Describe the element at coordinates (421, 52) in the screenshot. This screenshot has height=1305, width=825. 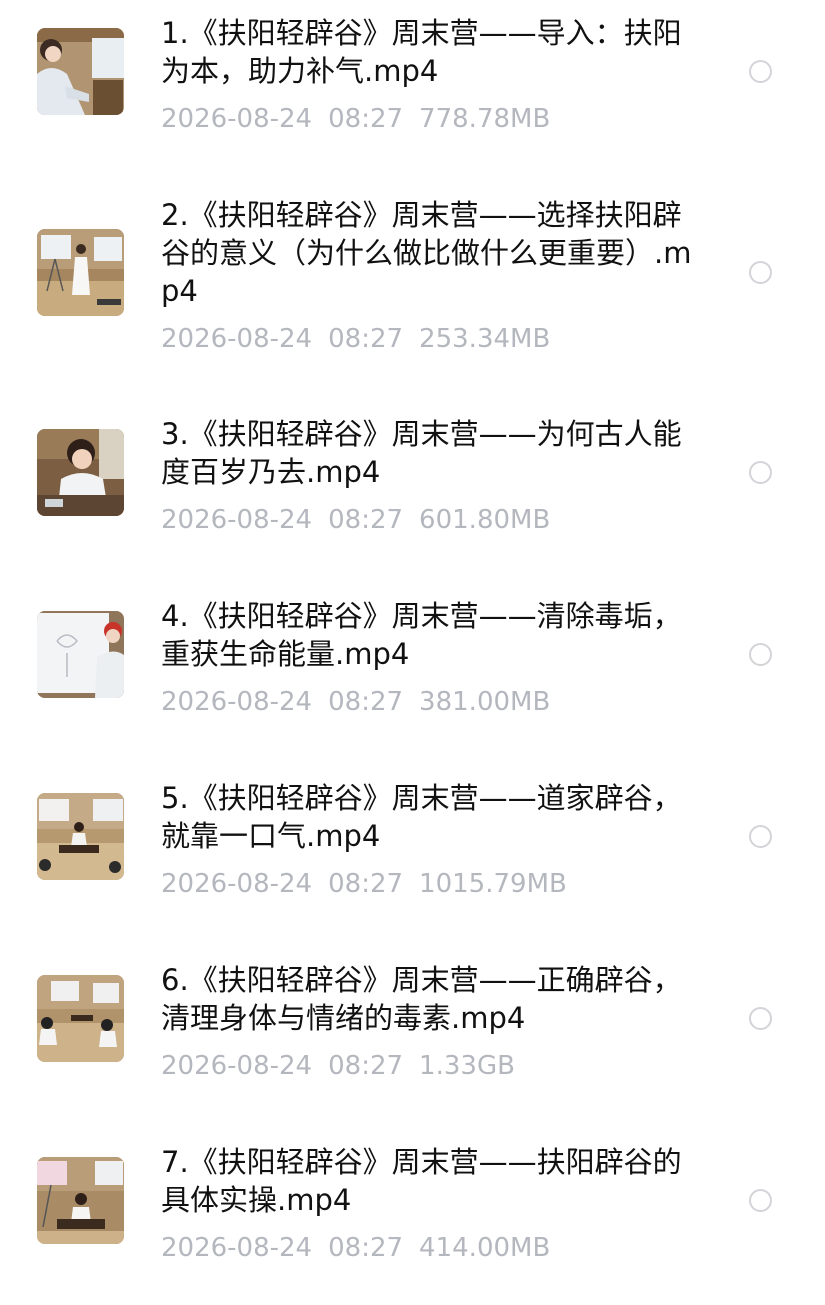
I see `file-name: 1.《扶阳轻辟谷》周末营——导入：扶阳为本，助力补气.mp4` at that location.